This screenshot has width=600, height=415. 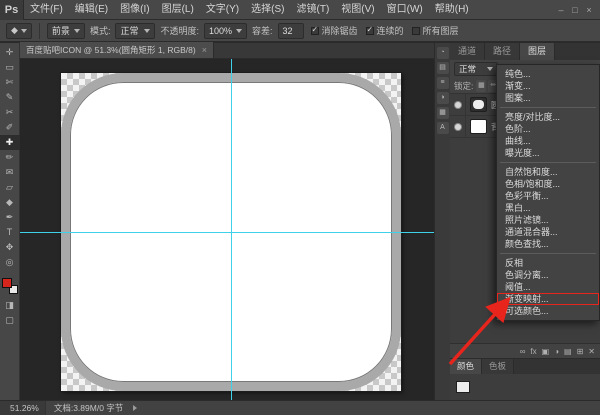 What do you see at coordinates (546, 351) in the screenshot?
I see `layer-mask-icon: ▣` at bounding box center [546, 351].